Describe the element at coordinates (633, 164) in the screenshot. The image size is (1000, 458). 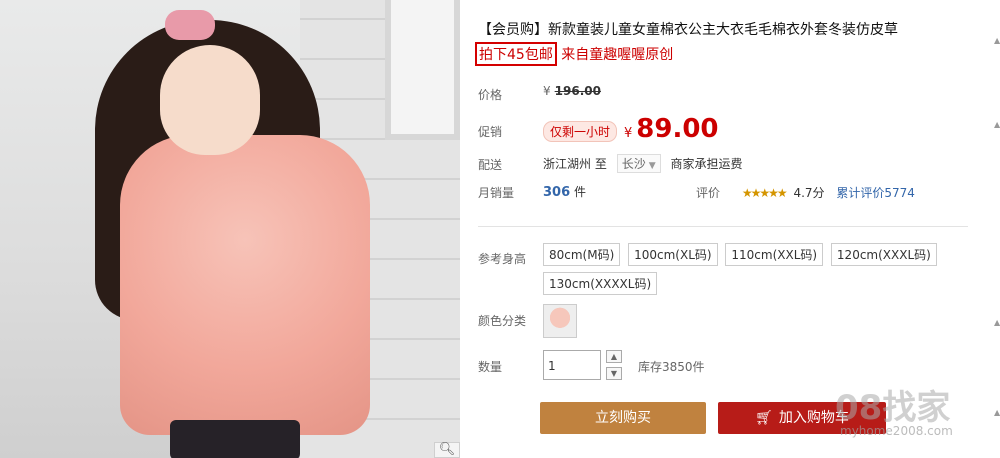
I see `destination-value: 长沙` at that location.